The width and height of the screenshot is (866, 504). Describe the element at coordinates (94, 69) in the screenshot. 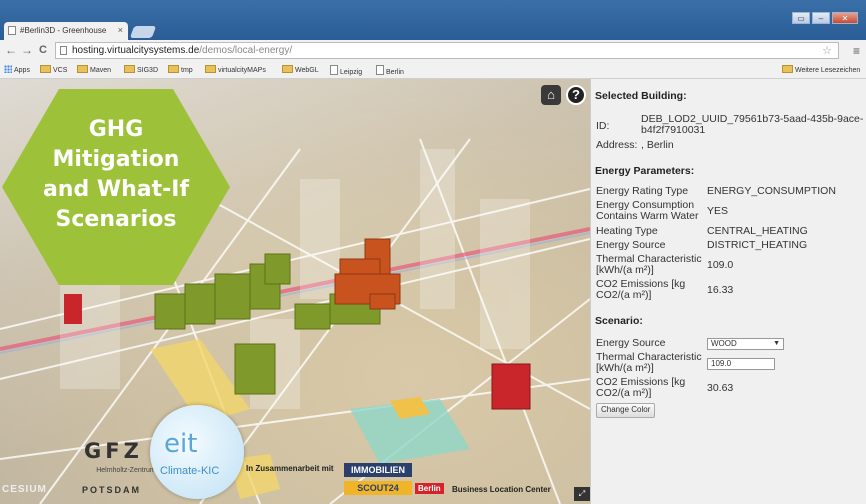

I see `bookmark-folder: Maven` at that location.